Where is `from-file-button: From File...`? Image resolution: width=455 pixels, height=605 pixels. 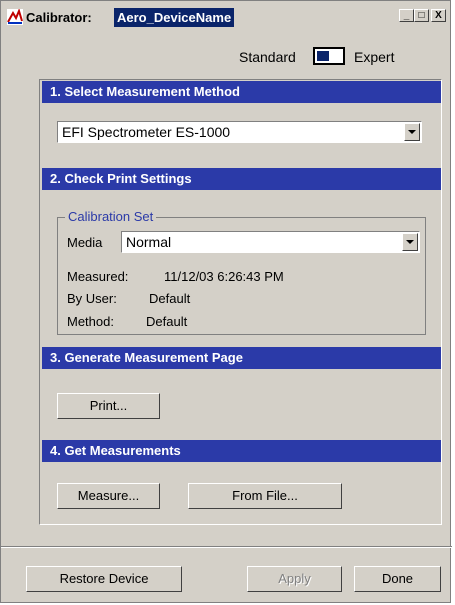
from-file-button: From File... is located at coordinates (265, 496).